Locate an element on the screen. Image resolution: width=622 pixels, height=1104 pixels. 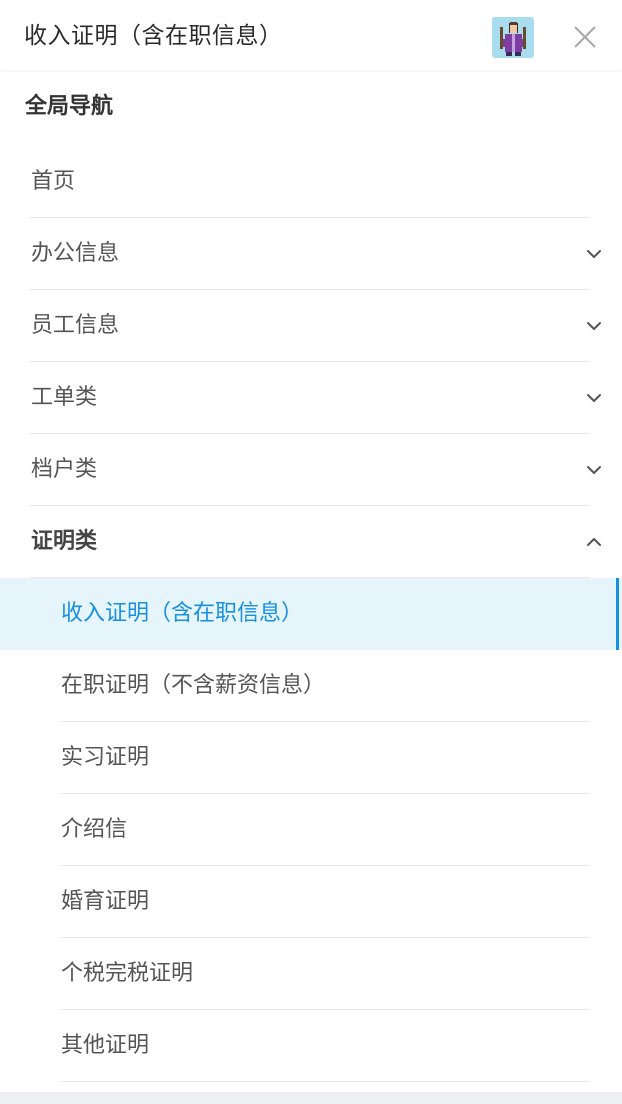
sub-item-marriage-certificate: 婚育证明 is located at coordinates (311, 902).